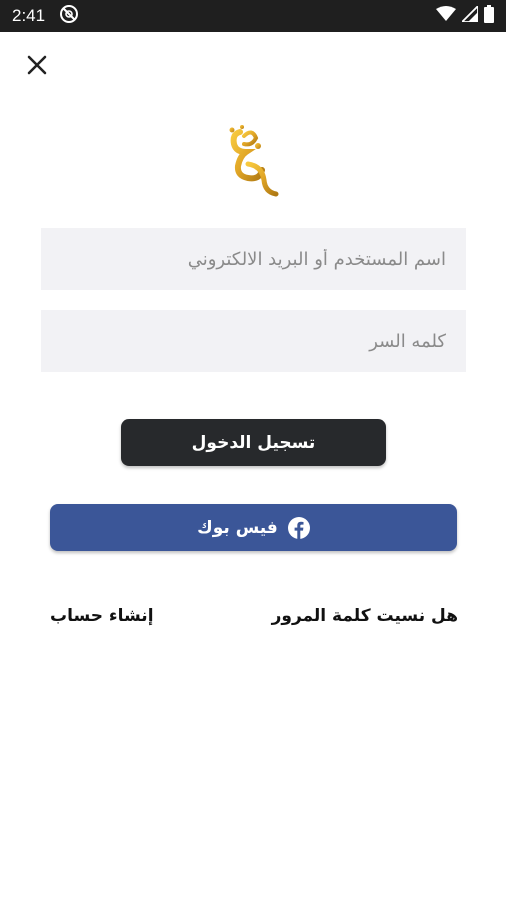 The width and height of the screenshot is (506, 900). I want to click on close-button, so click(37, 67).